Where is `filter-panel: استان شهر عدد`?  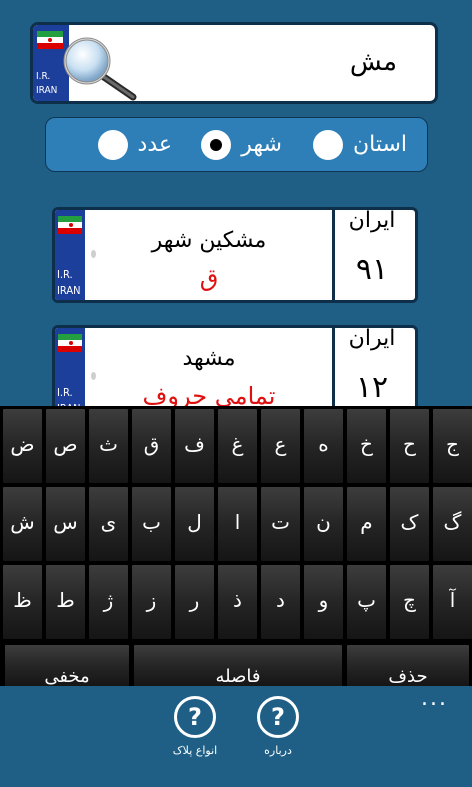
filter-panel: استان شهر عدد is located at coordinates (236, 144).